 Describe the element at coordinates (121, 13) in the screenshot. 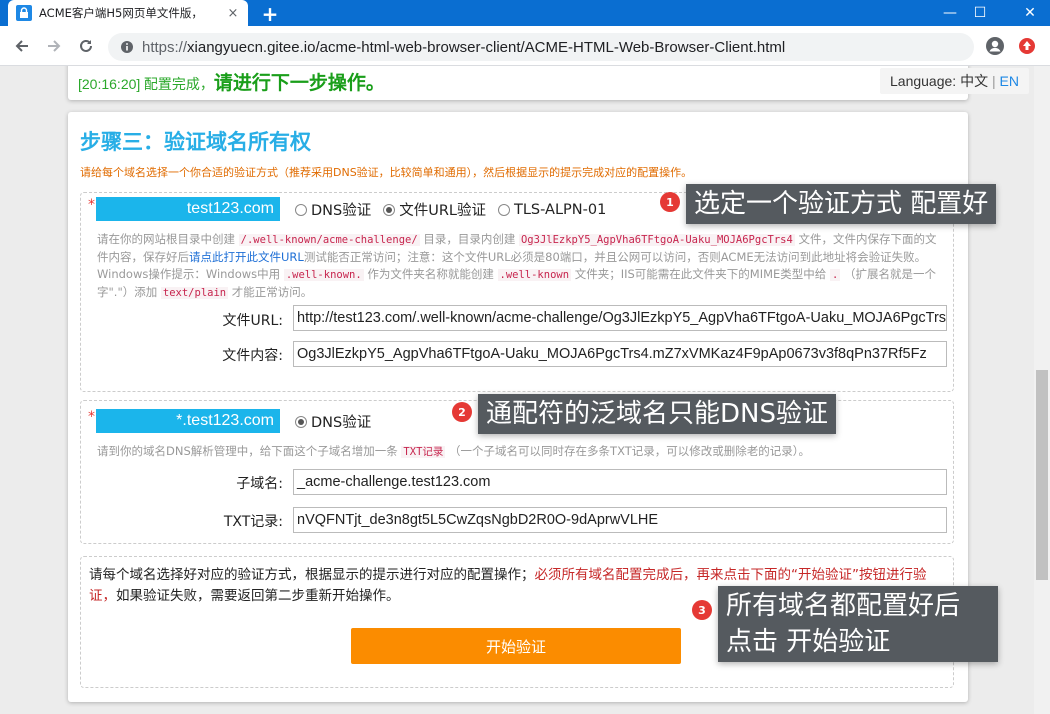

I see `tab-title: ACME客户端H5网页单文件版，` at that location.